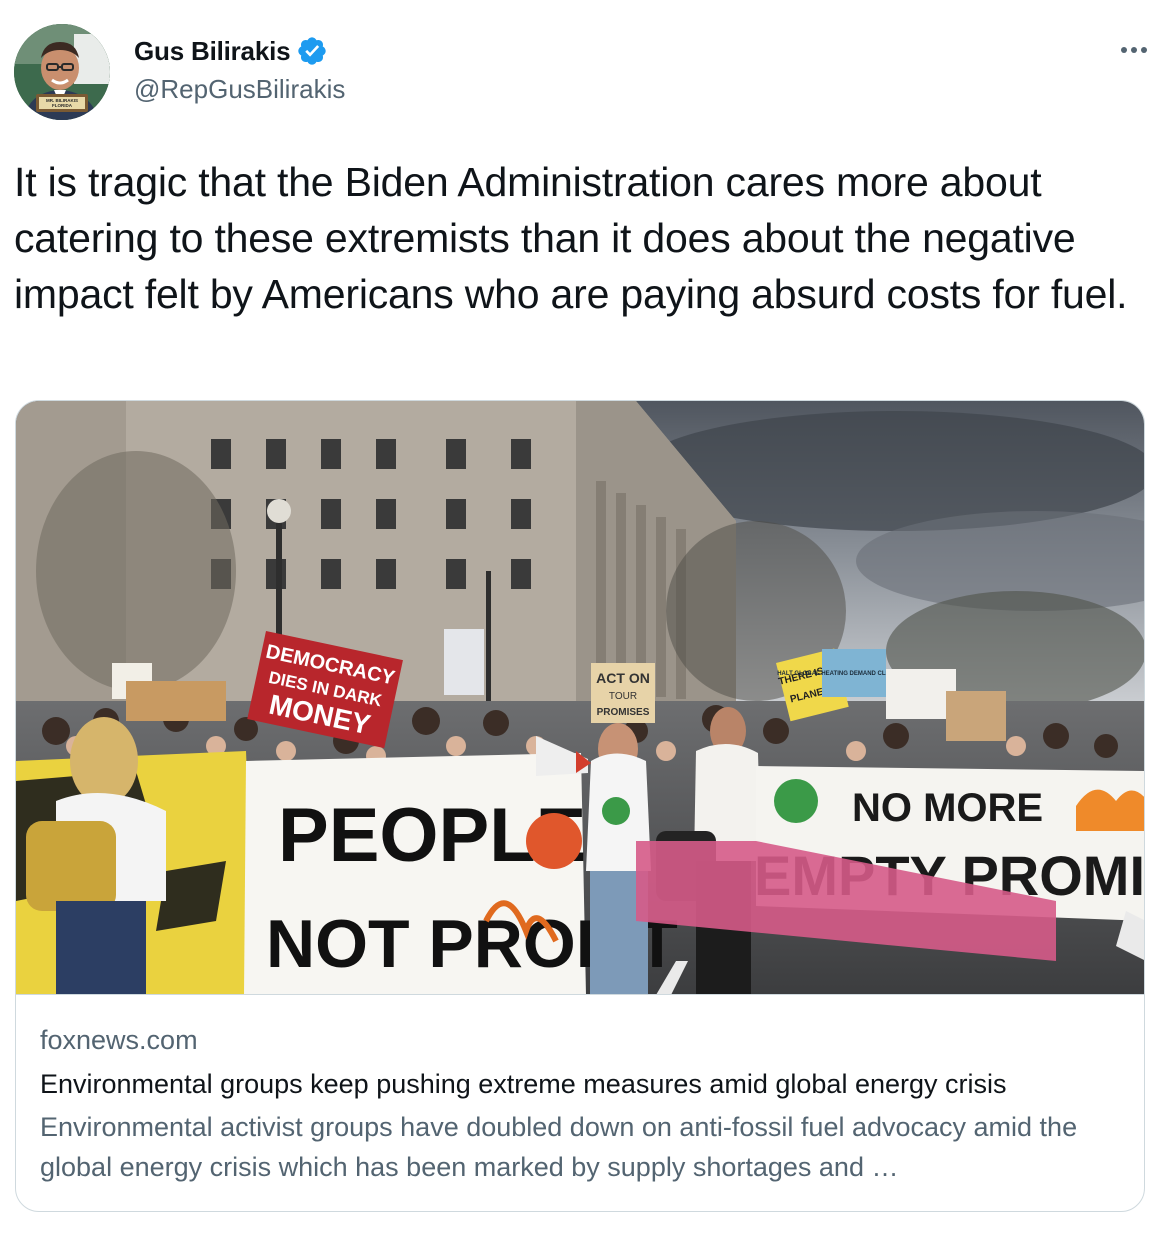  I want to click on svg-text: FLORIDA, so click(62, 105).